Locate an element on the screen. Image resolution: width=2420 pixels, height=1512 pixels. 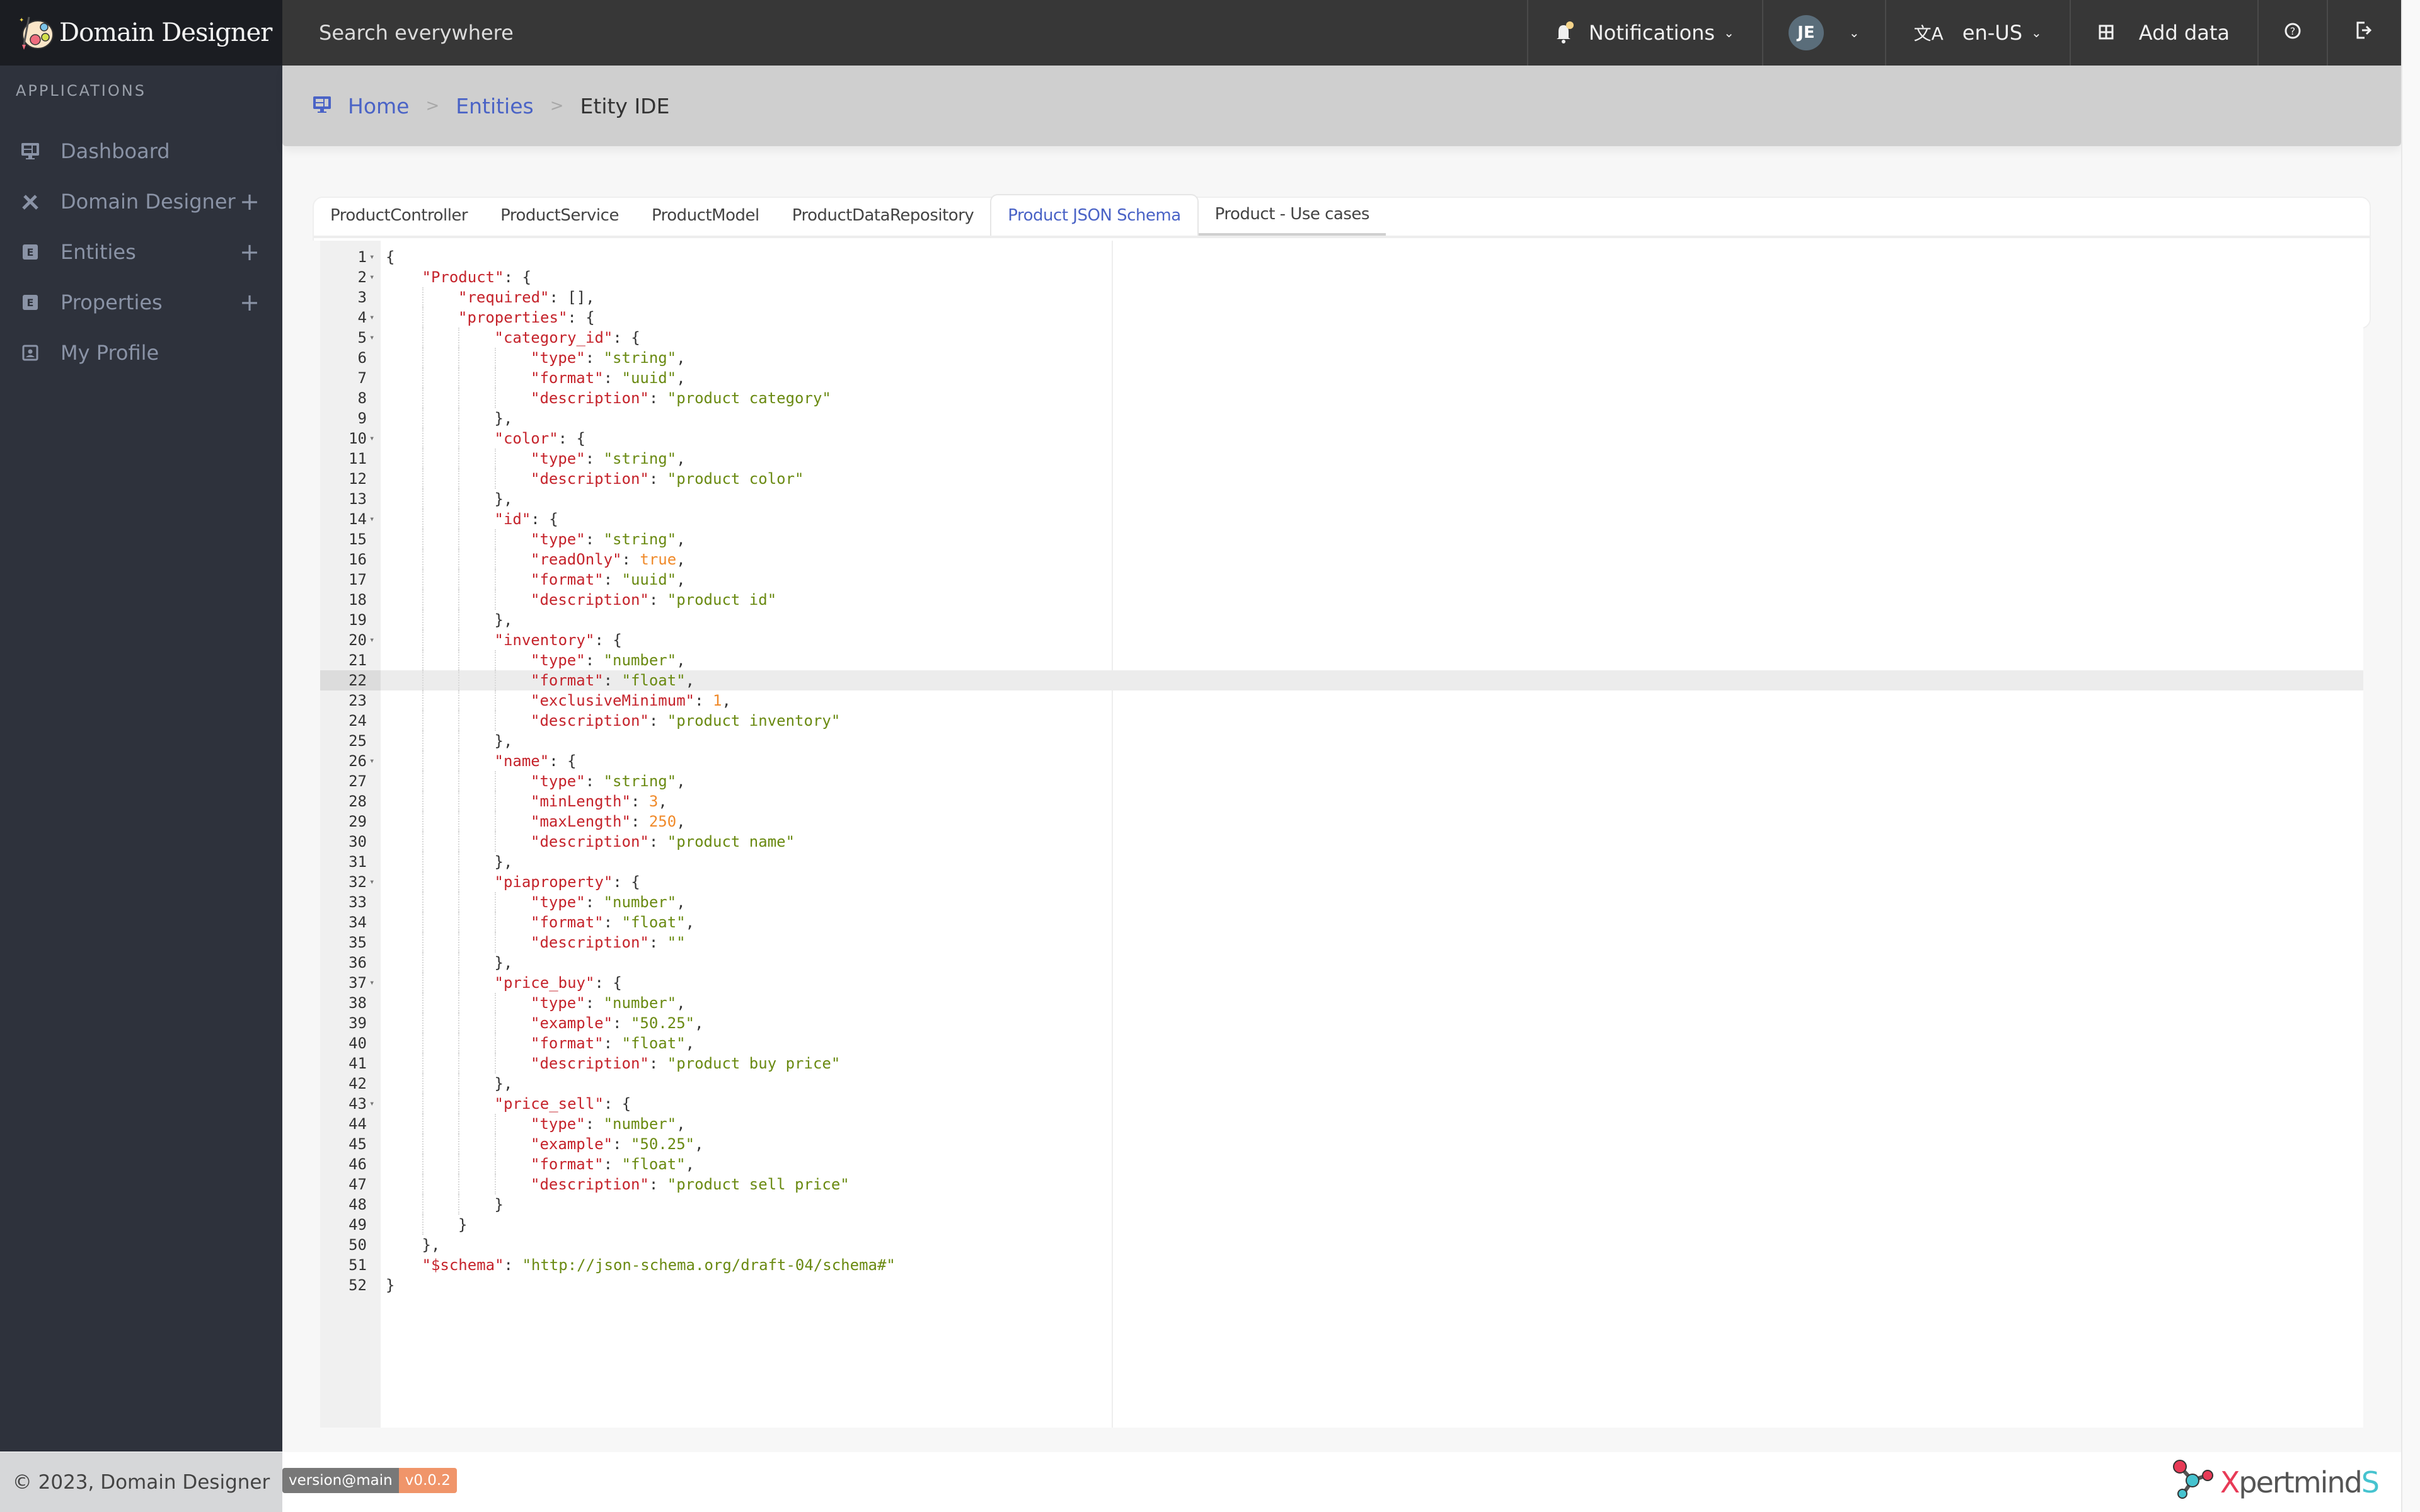
sidebar-item-dashboard: Dashboard is located at coordinates (141, 151).